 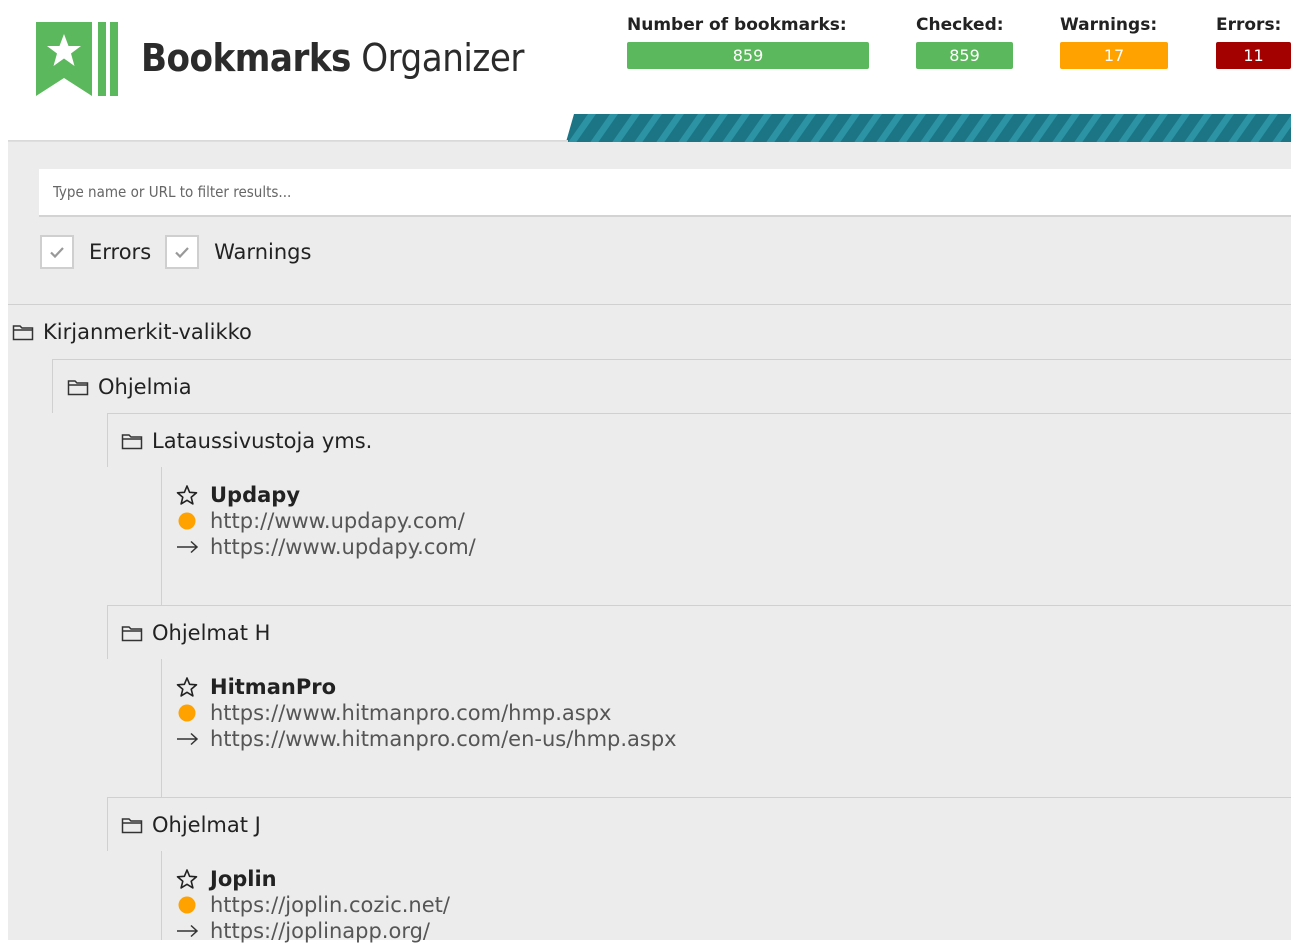 I want to click on bookmark-redirect-url: https://www.hitmanpro.com/en-us/hmp.aspx, so click(x=443, y=739).